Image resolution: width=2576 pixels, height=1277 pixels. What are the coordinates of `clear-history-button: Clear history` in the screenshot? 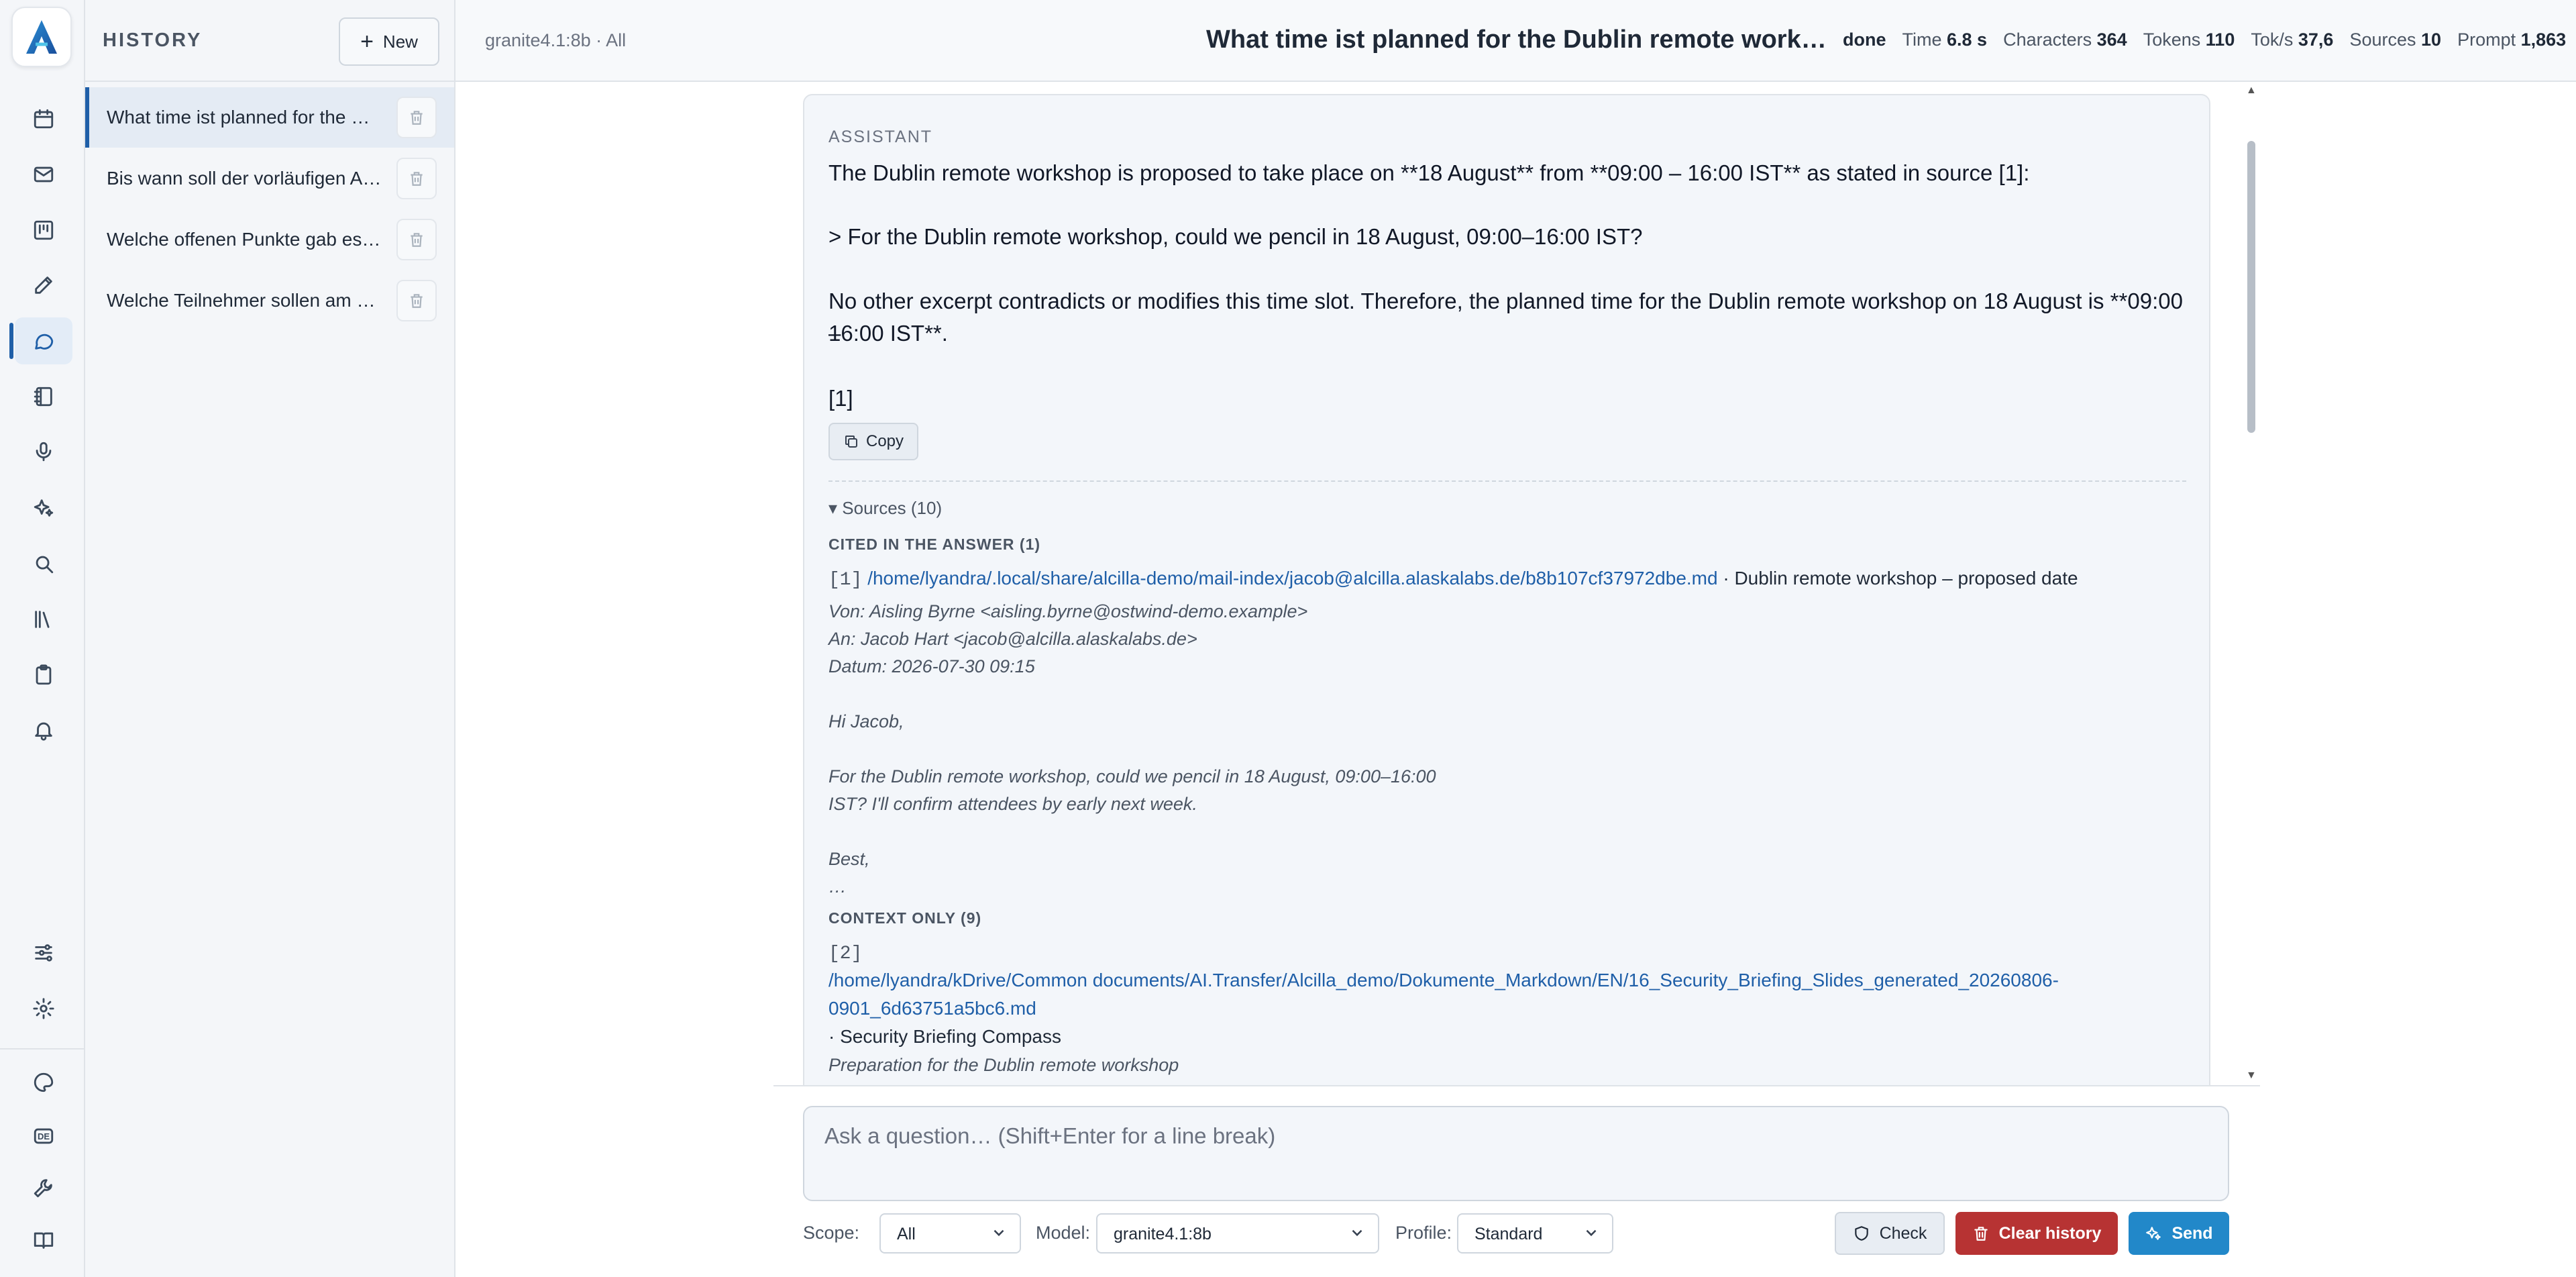 It's located at (2036, 1233).